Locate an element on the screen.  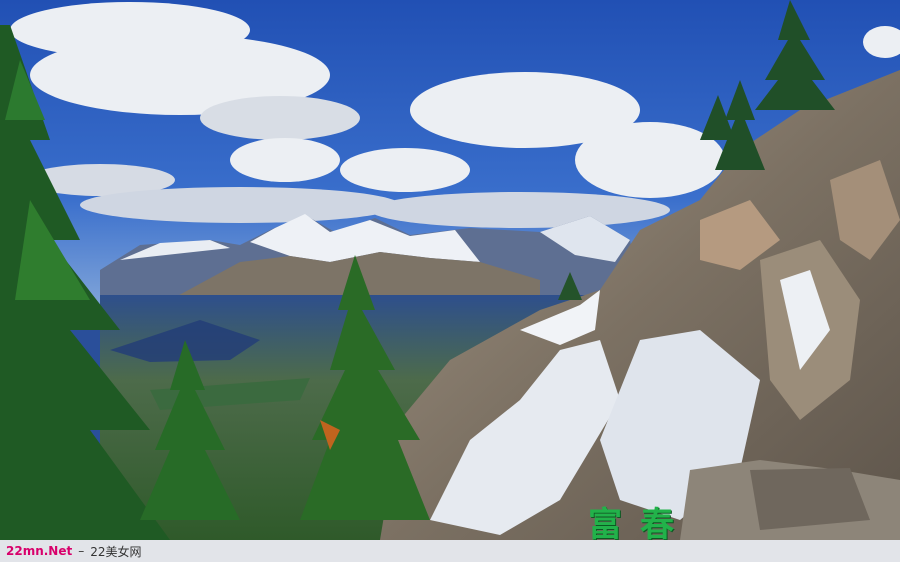
watermark-bar: 22mn.Net – 22美女网 is located at coordinates (450, 551).